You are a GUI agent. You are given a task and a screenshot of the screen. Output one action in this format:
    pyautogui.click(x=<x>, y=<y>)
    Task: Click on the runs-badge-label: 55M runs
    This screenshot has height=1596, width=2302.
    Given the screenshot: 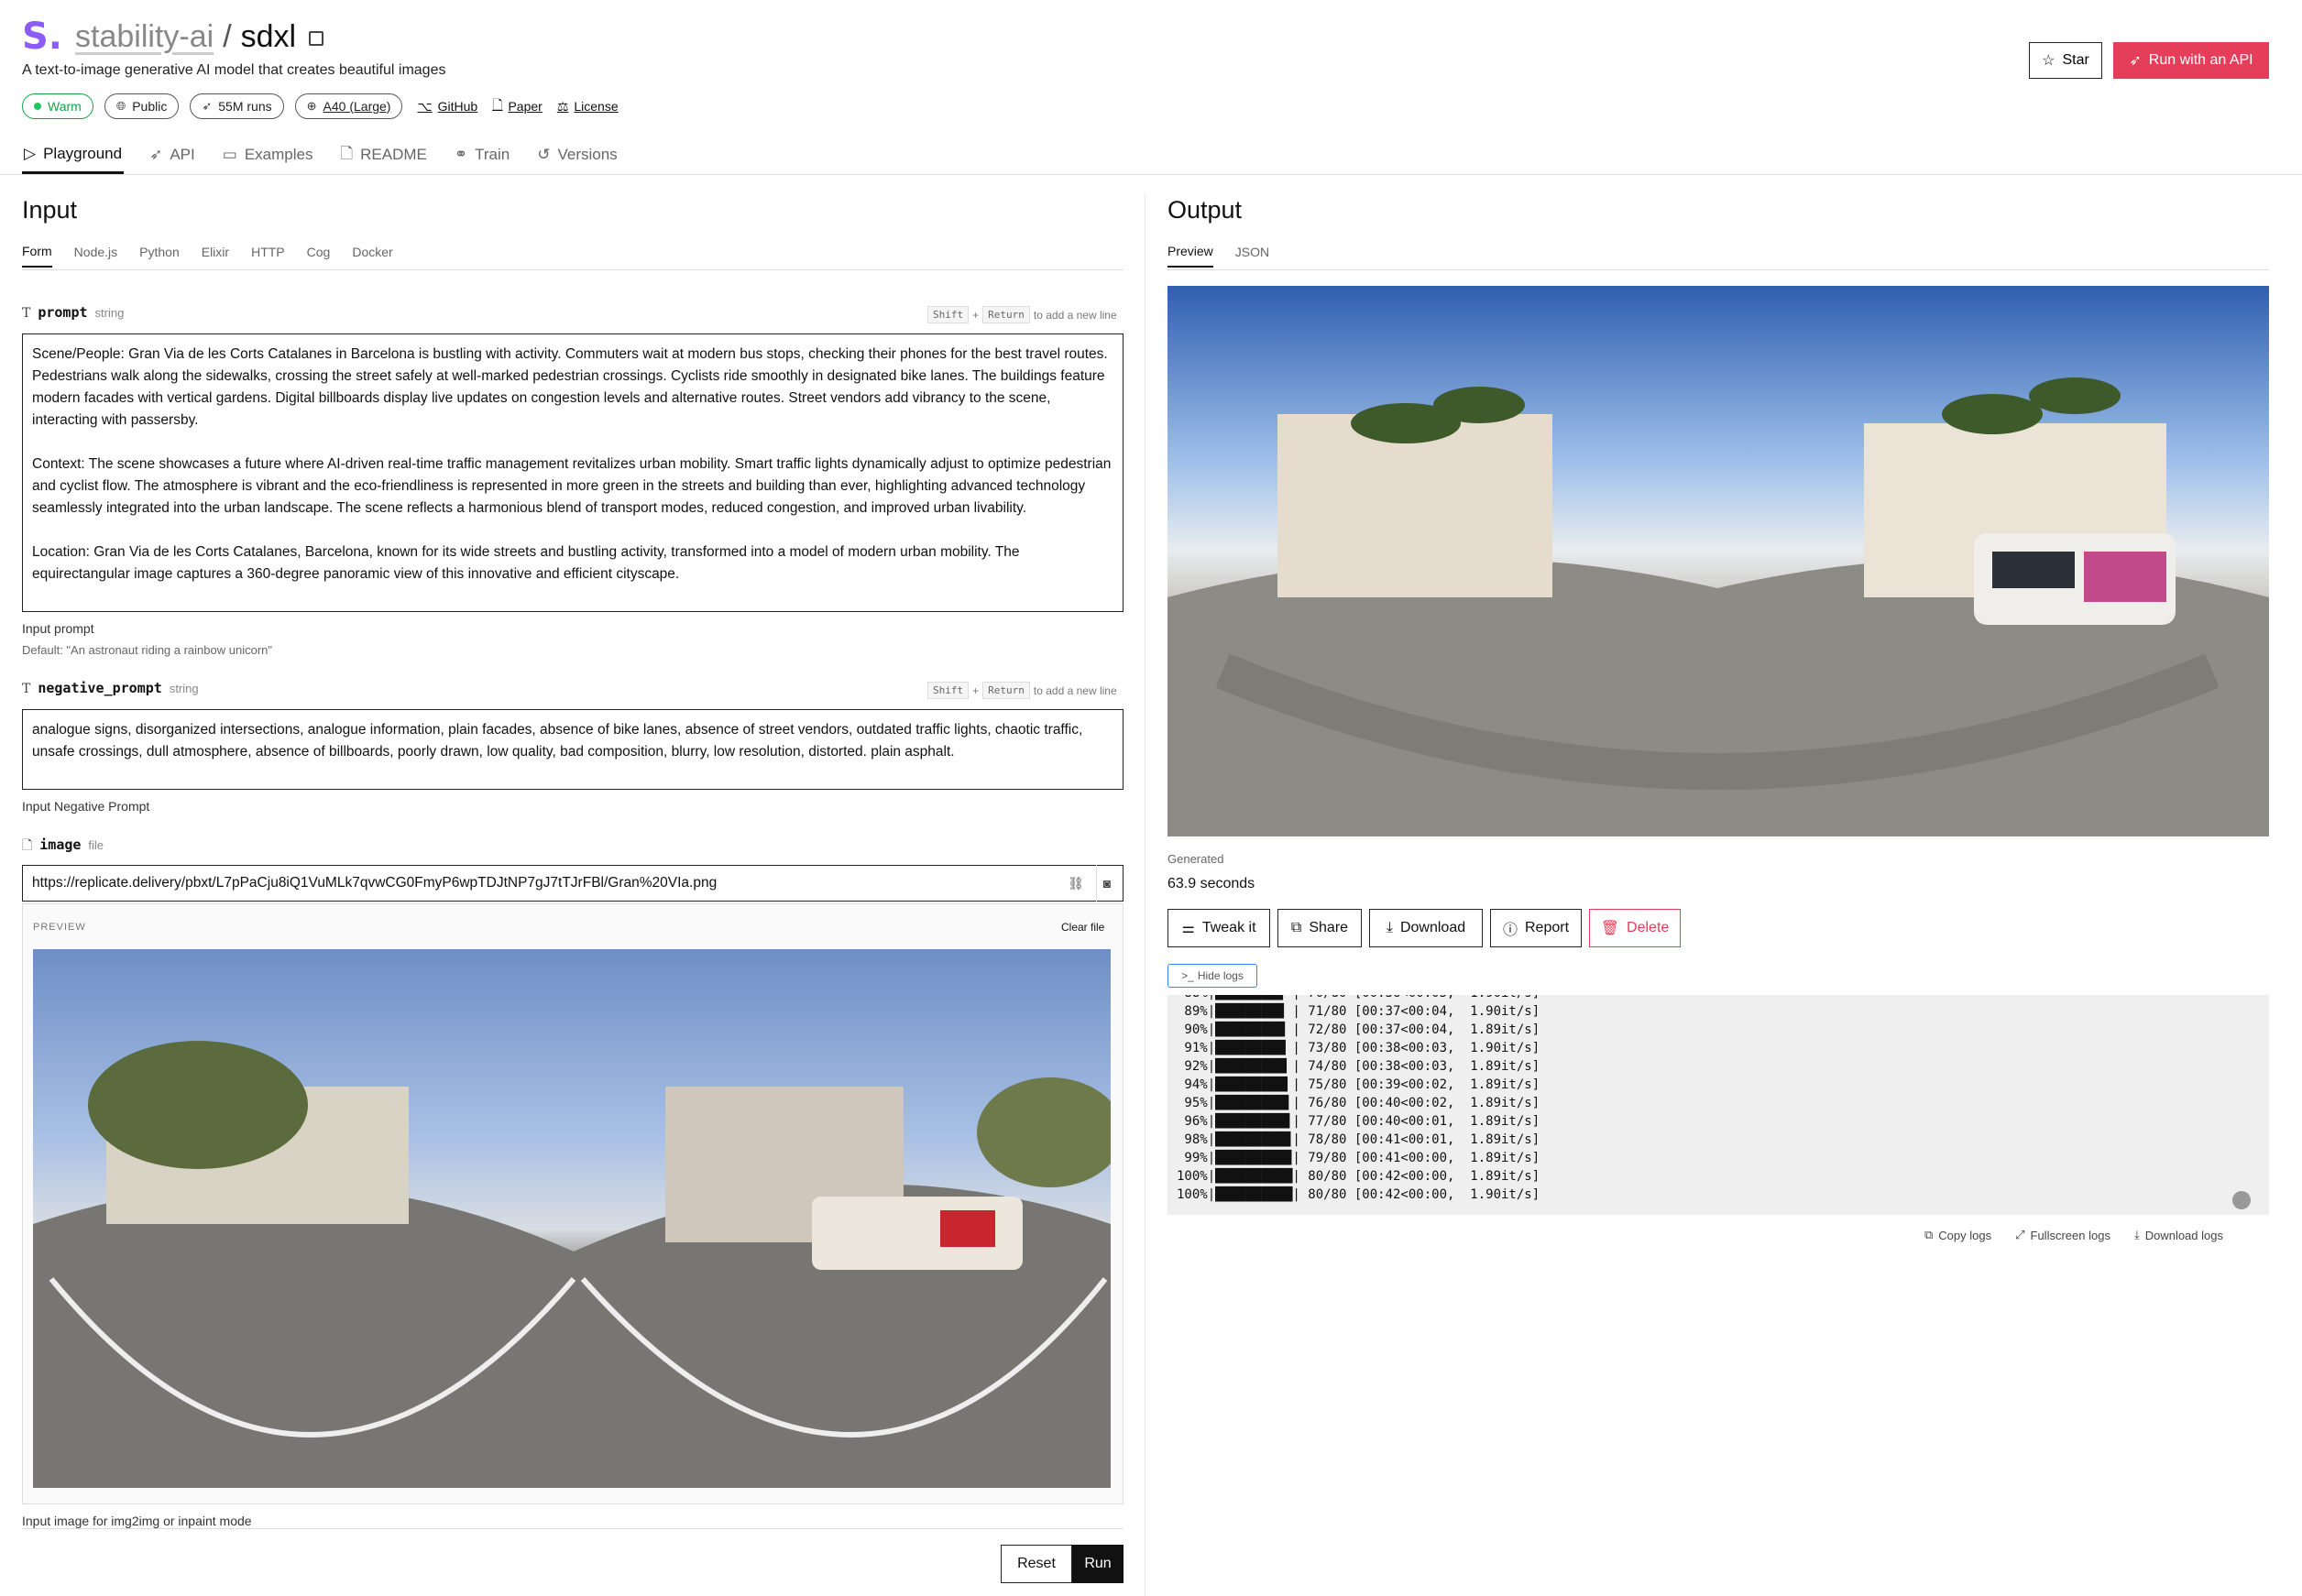 What is the action you would take?
    pyautogui.click(x=245, y=106)
    